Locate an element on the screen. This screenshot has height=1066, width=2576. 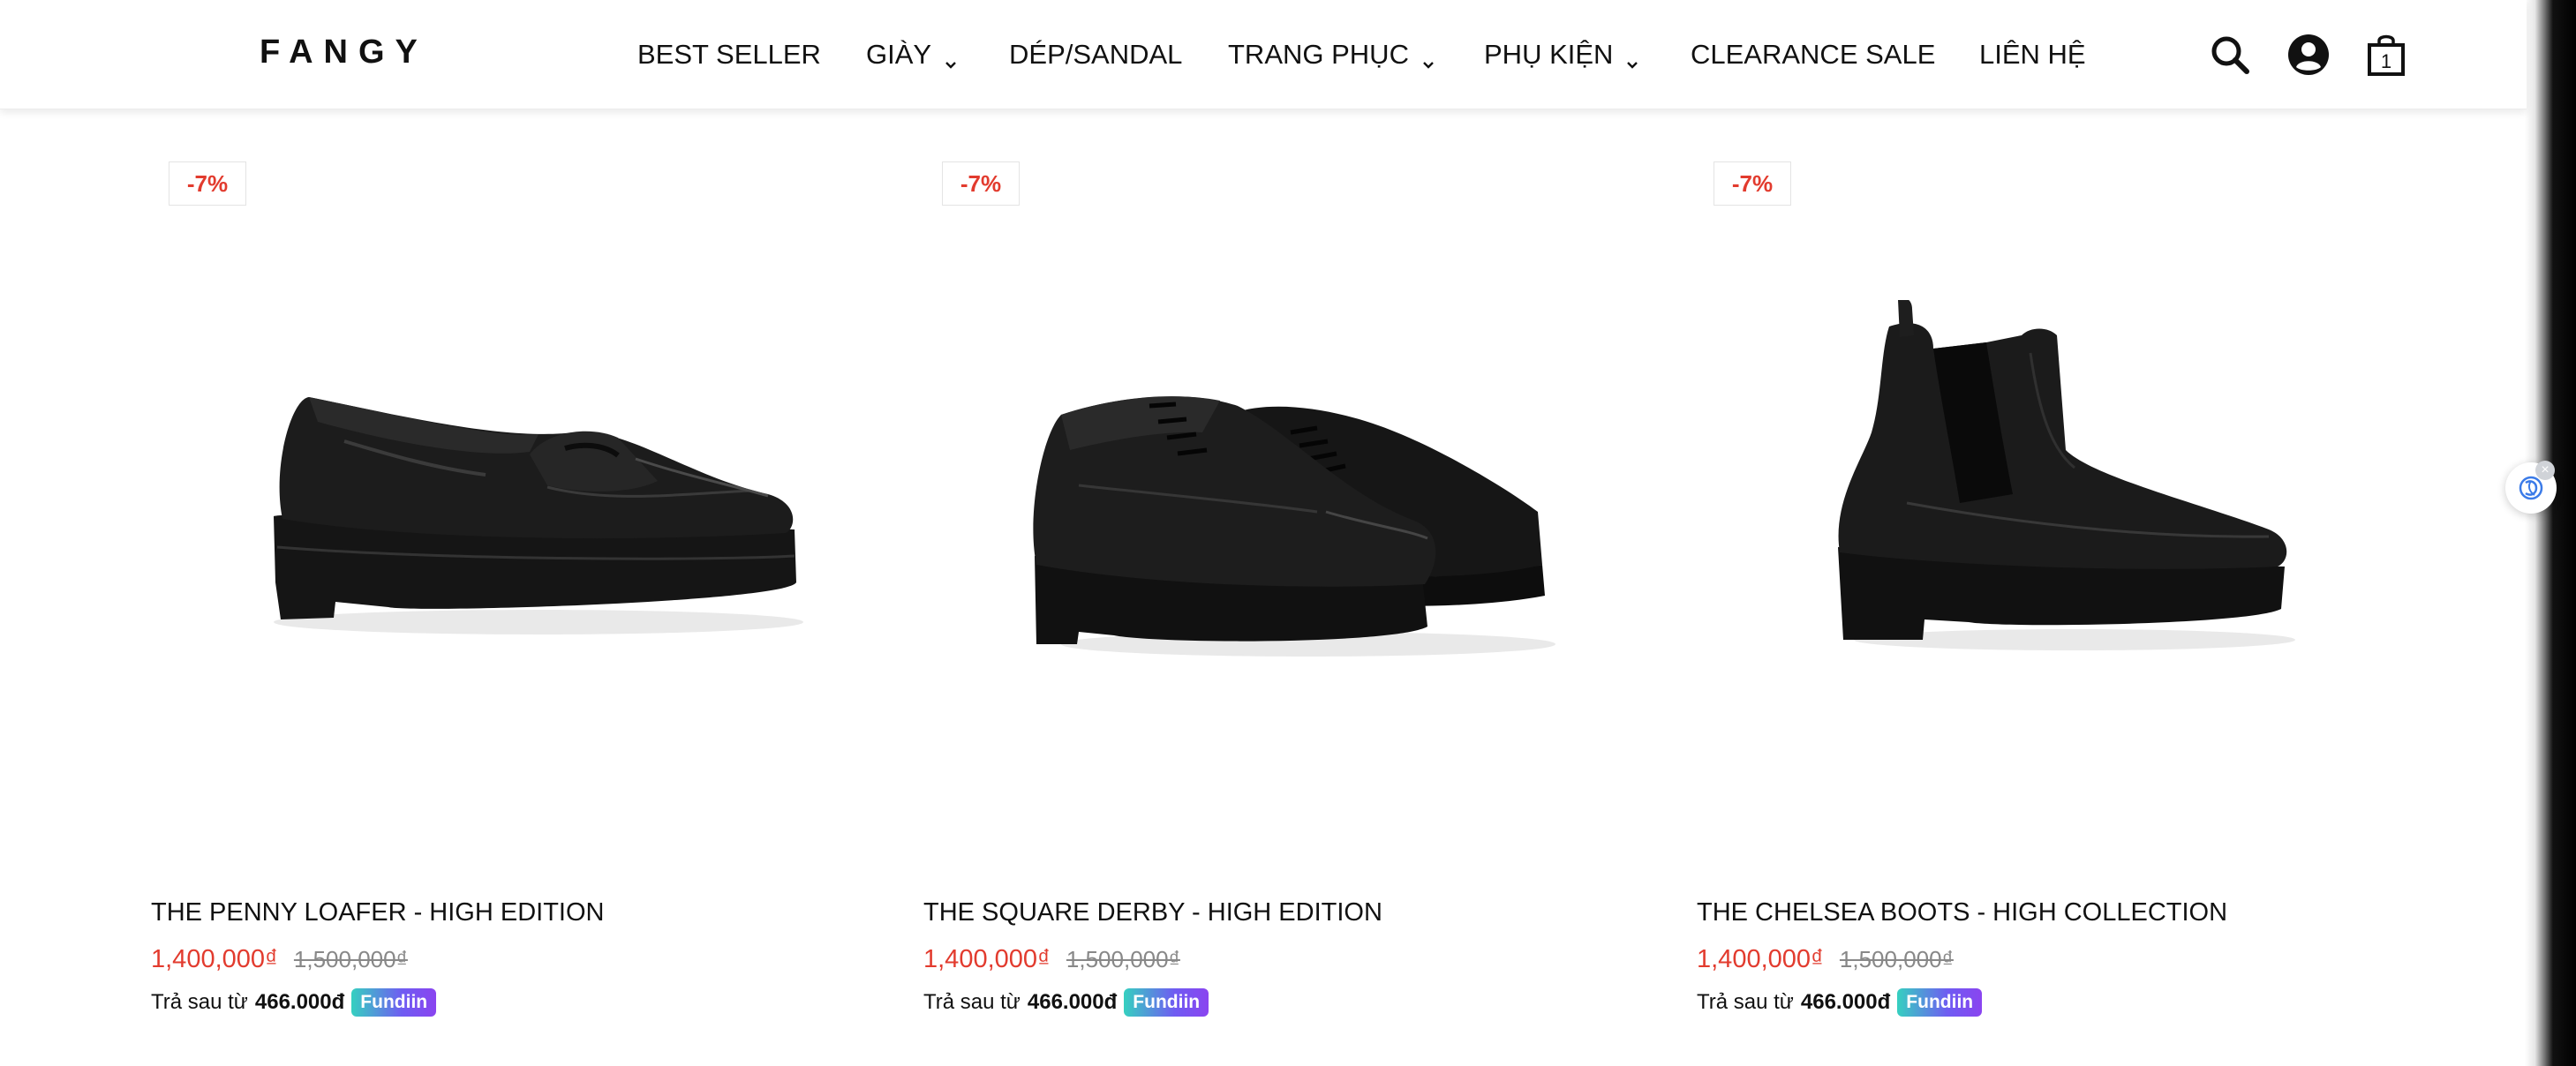
nav-item-trang-phuc: TRANG PHỤC is located at coordinates (1331, 54).